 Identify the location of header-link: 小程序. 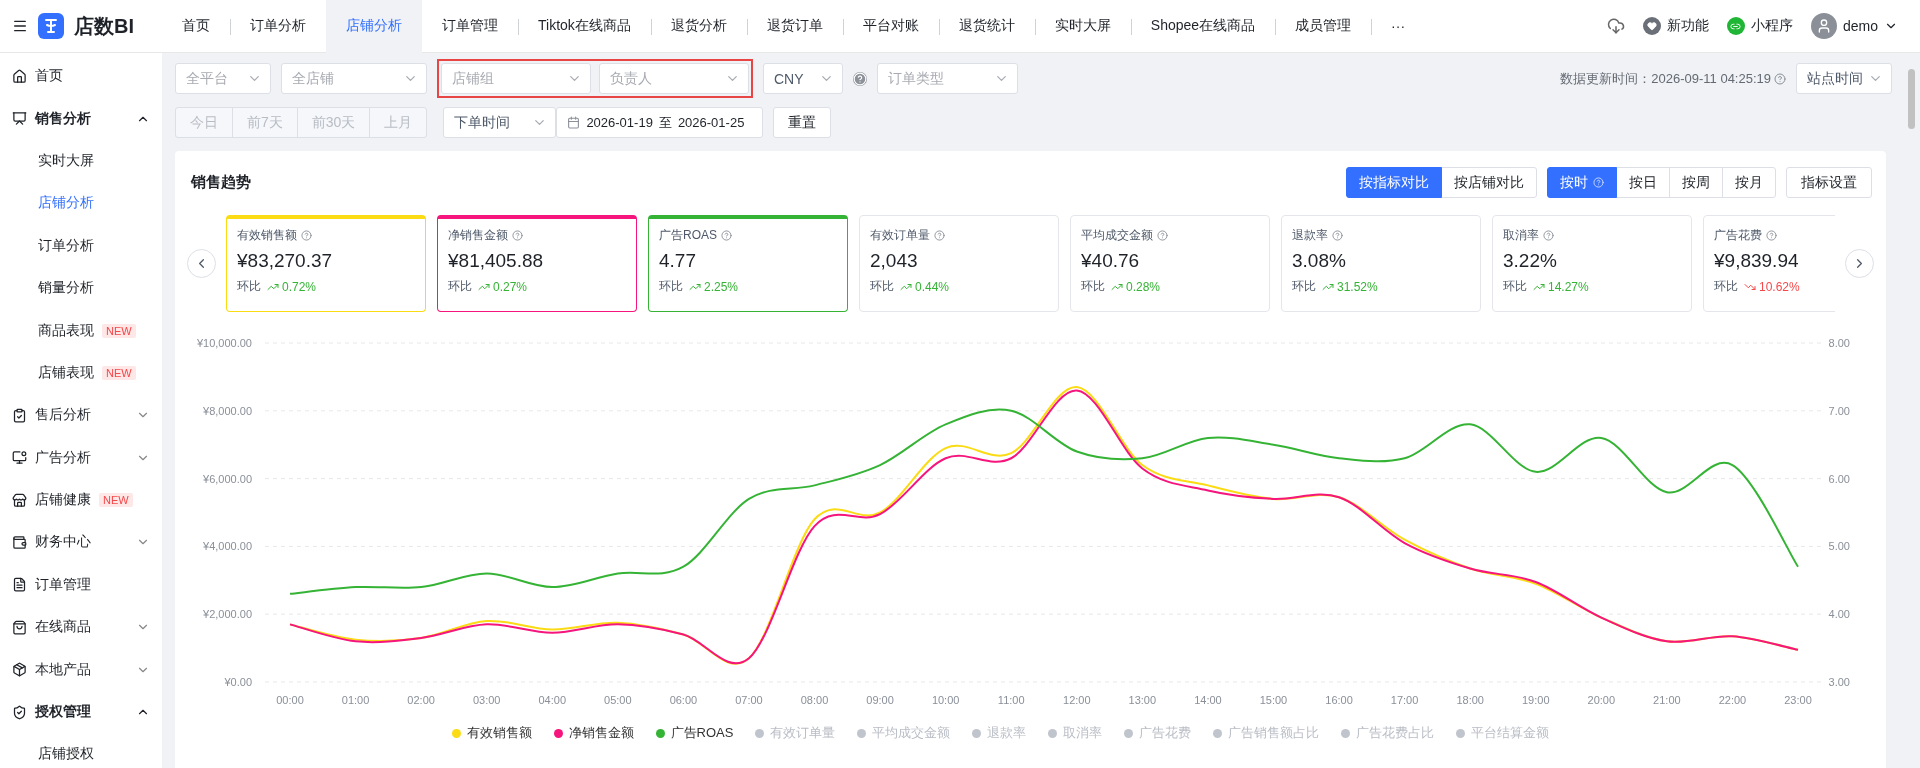
(1771, 26).